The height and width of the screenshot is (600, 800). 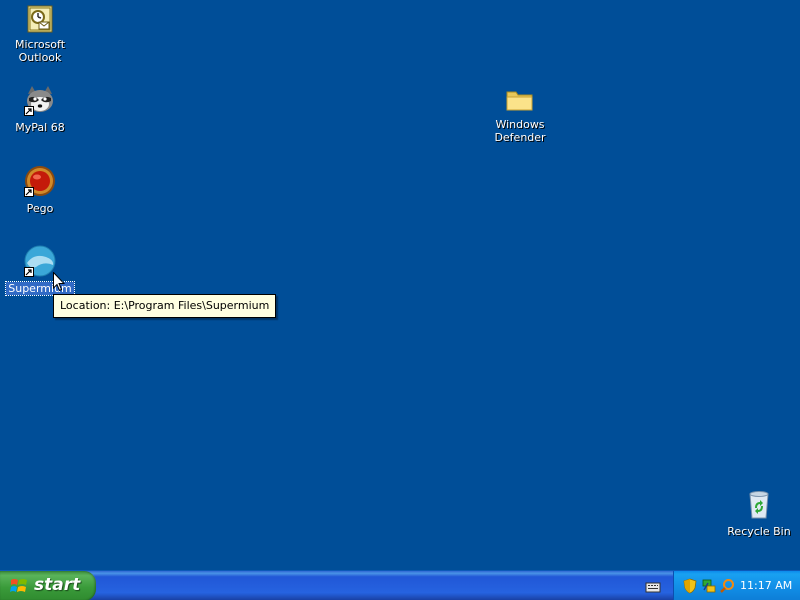 I want to click on taskbar: start 11:17 AM, so click(x=400, y=585).